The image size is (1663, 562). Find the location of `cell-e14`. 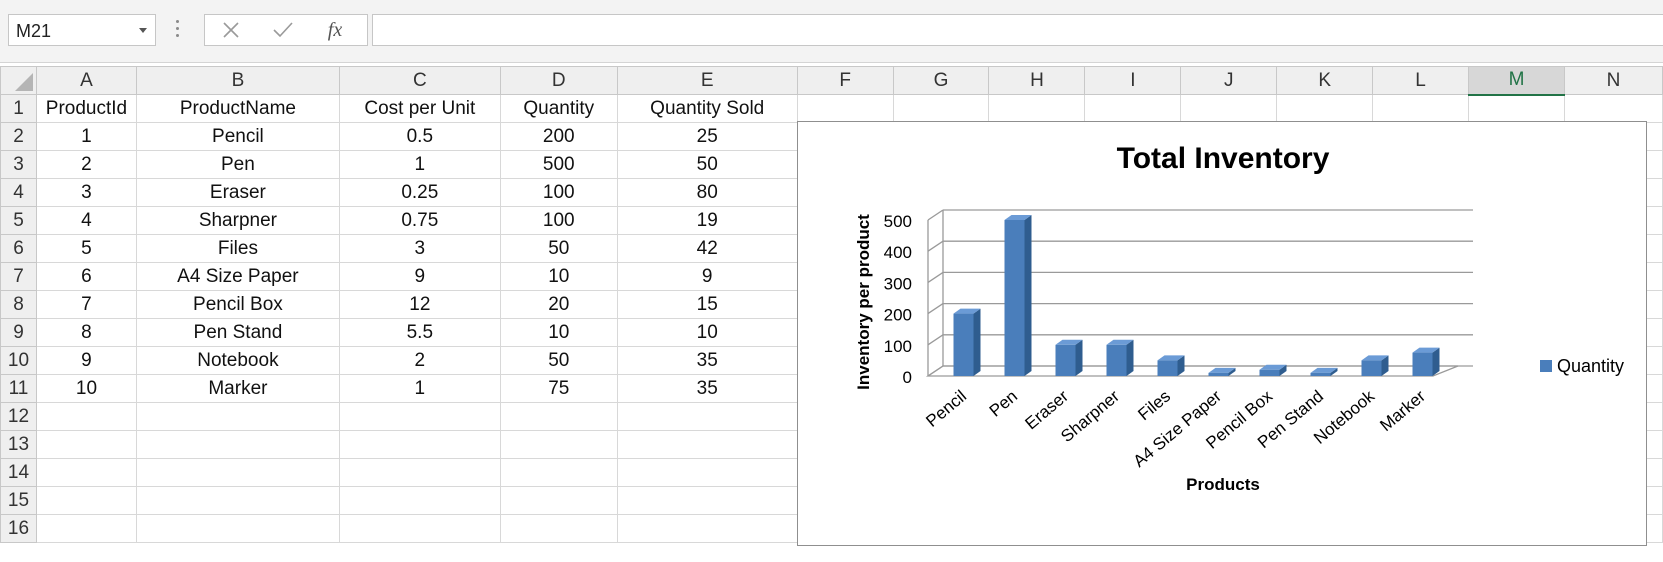

cell-e14 is located at coordinates (707, 472).